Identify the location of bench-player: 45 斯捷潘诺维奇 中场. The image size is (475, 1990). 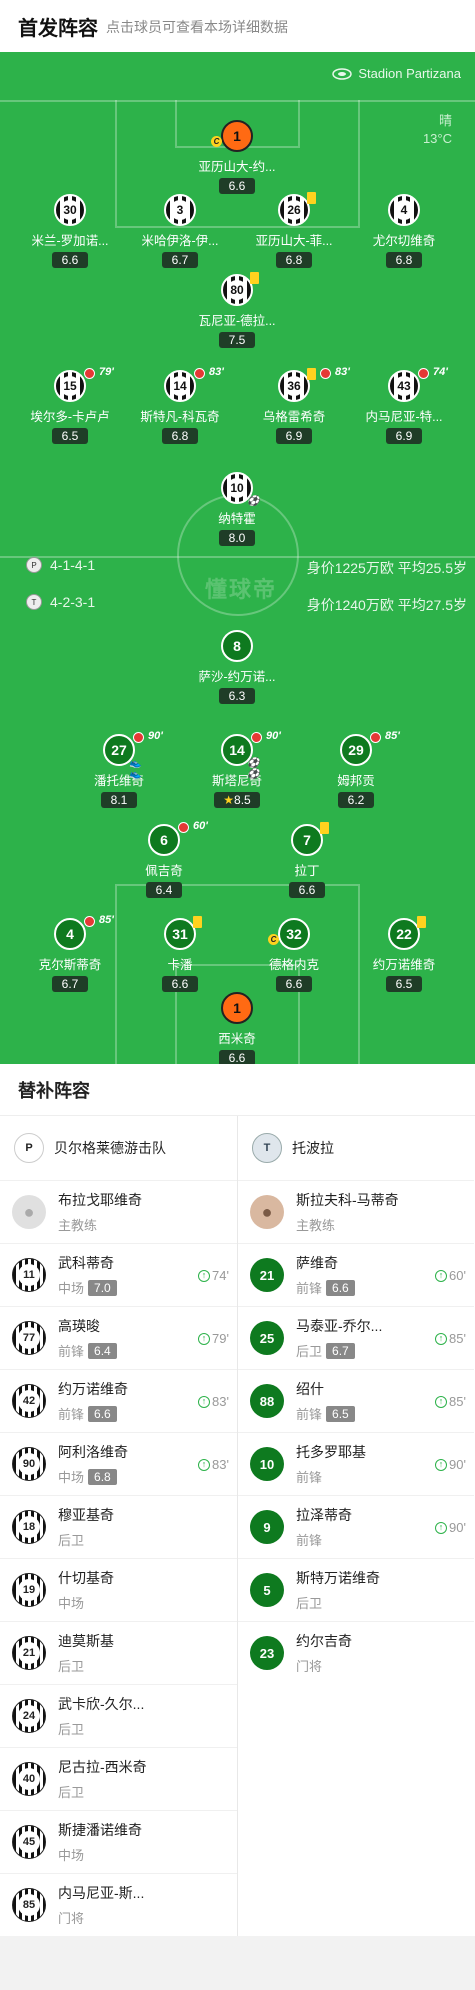
(118, 1841).